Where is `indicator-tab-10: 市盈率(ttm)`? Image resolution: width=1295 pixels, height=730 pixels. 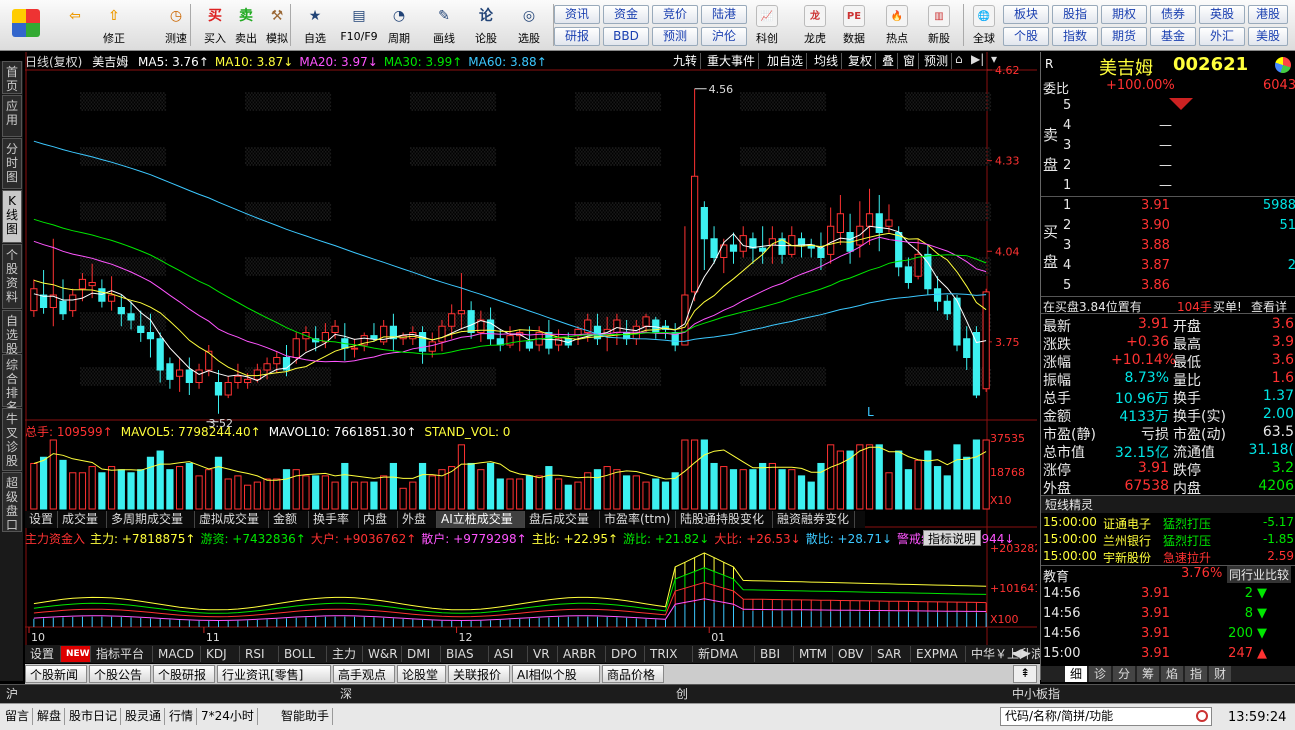
indicator-tab-10: 市盈率(ttm) is located at coordinates (638, 519).